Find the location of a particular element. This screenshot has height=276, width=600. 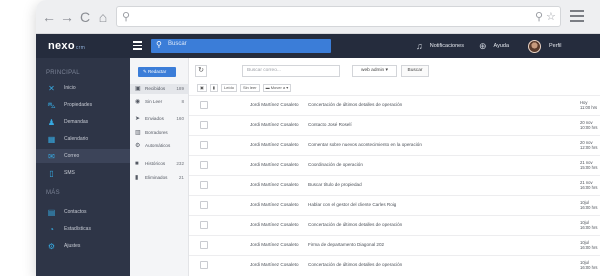

email-date: Hoy 11:00 hrs is located at coordinates (590, 105).